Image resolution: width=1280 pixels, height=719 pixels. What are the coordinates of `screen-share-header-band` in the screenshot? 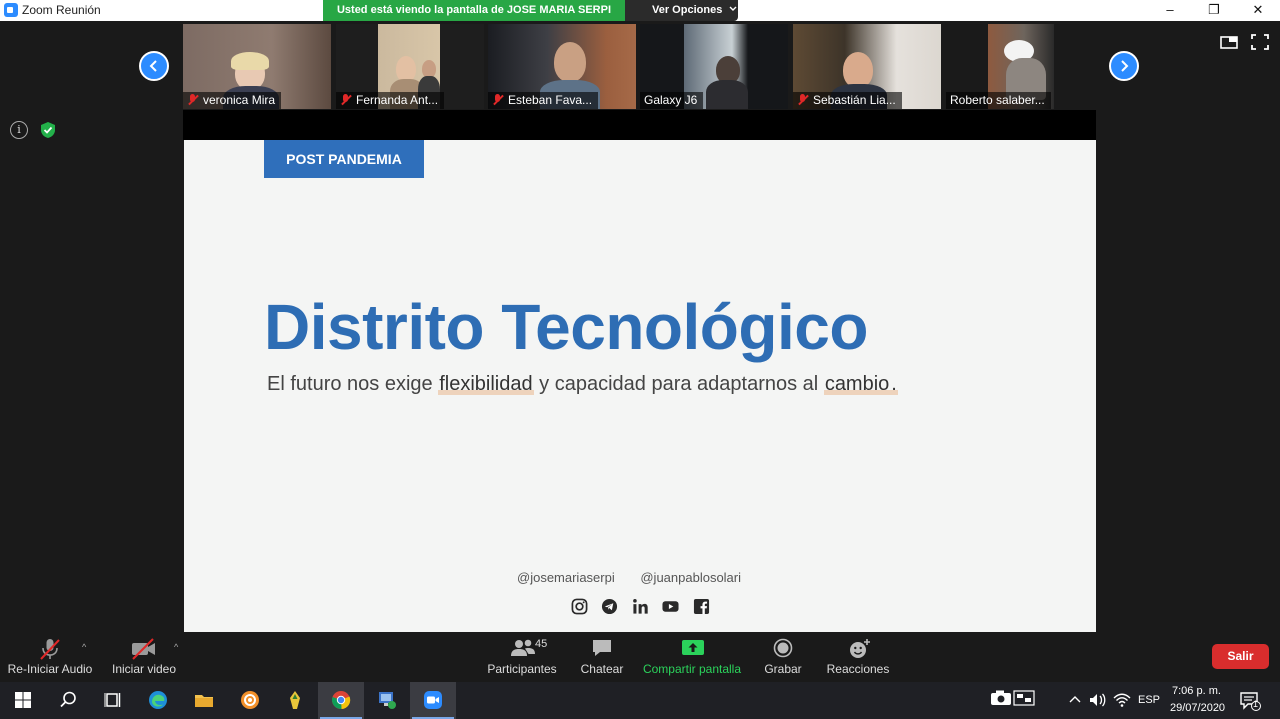 It's located at (639, 125).